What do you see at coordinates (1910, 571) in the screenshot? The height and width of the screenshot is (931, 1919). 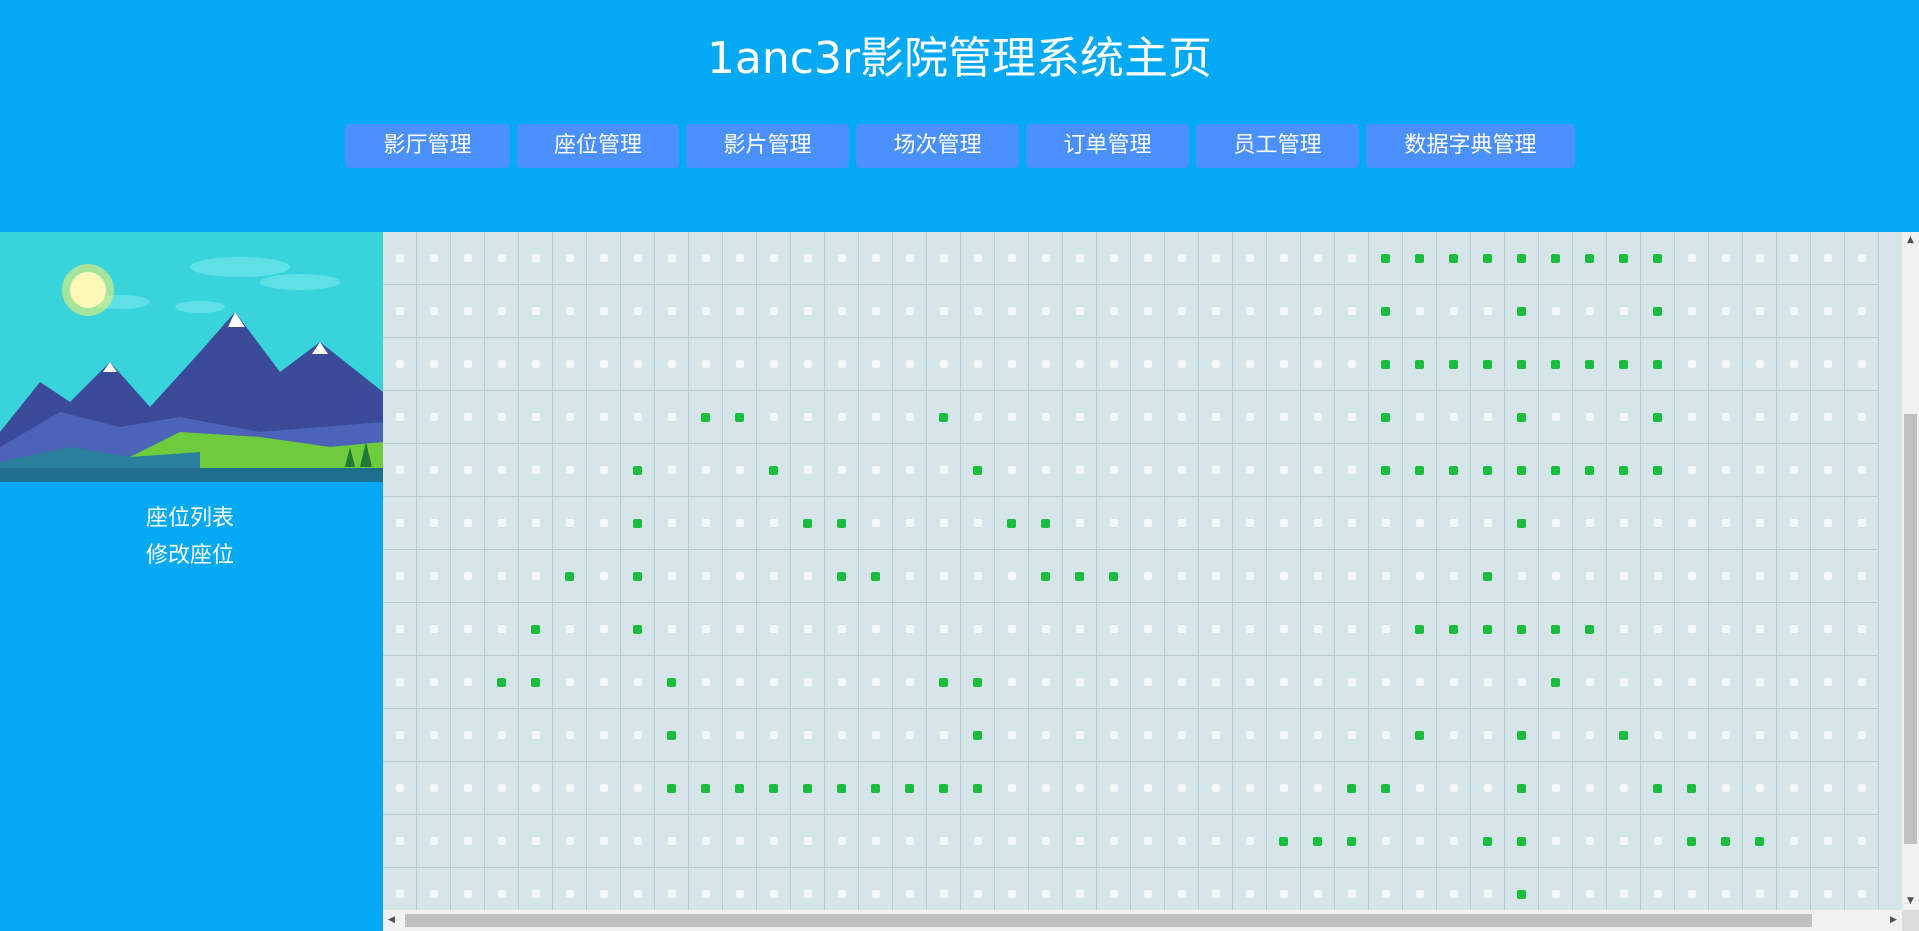 I see `vertical-scrollbar: ▲ ▼` at bounding box center [1910, 571].